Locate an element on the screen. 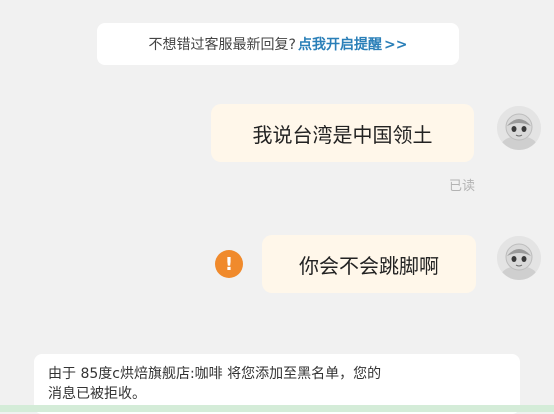  exclamation-icon: ! is located at coordinates (229, 264).